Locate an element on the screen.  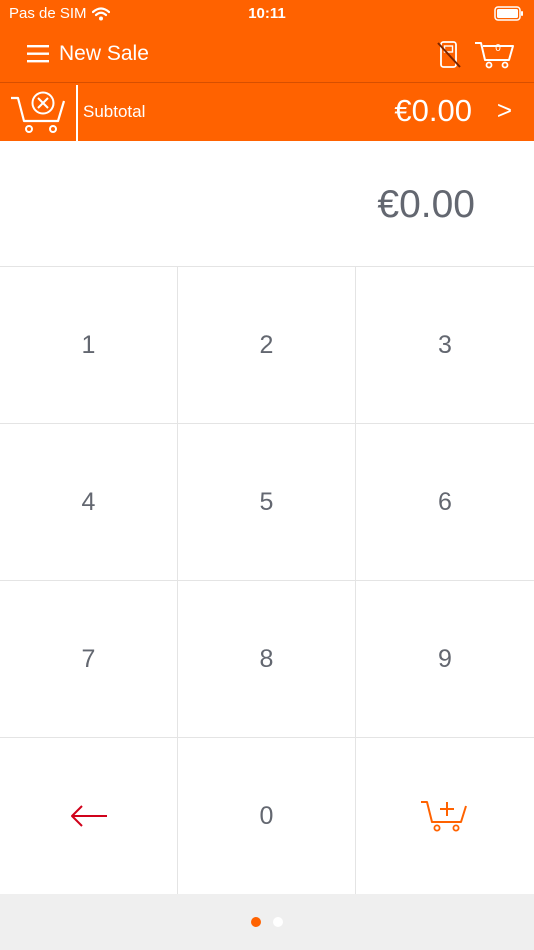
add-to-cart-button is located at coordinates (445, 816).